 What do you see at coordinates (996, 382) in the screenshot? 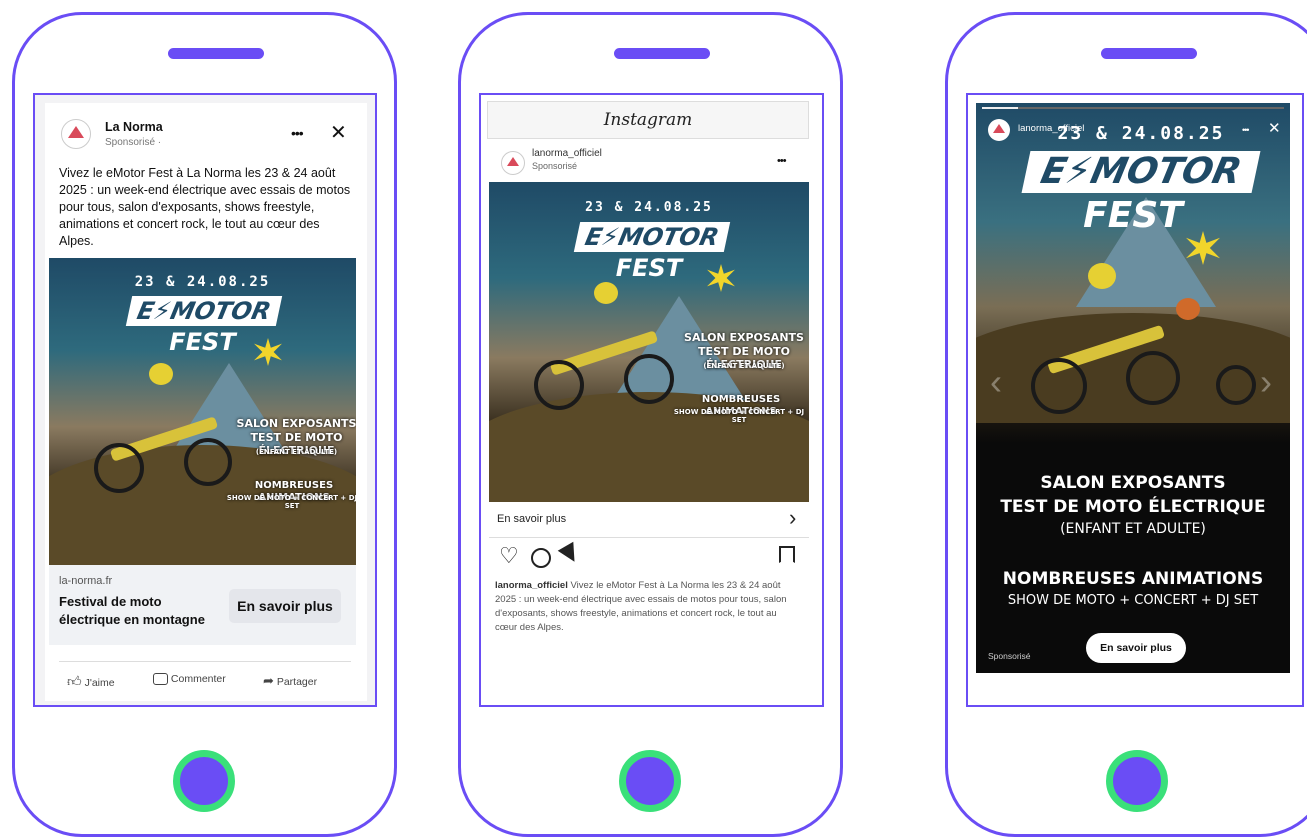
I see `chevron-left-icon: ‹` at bounding box center [996, 382].